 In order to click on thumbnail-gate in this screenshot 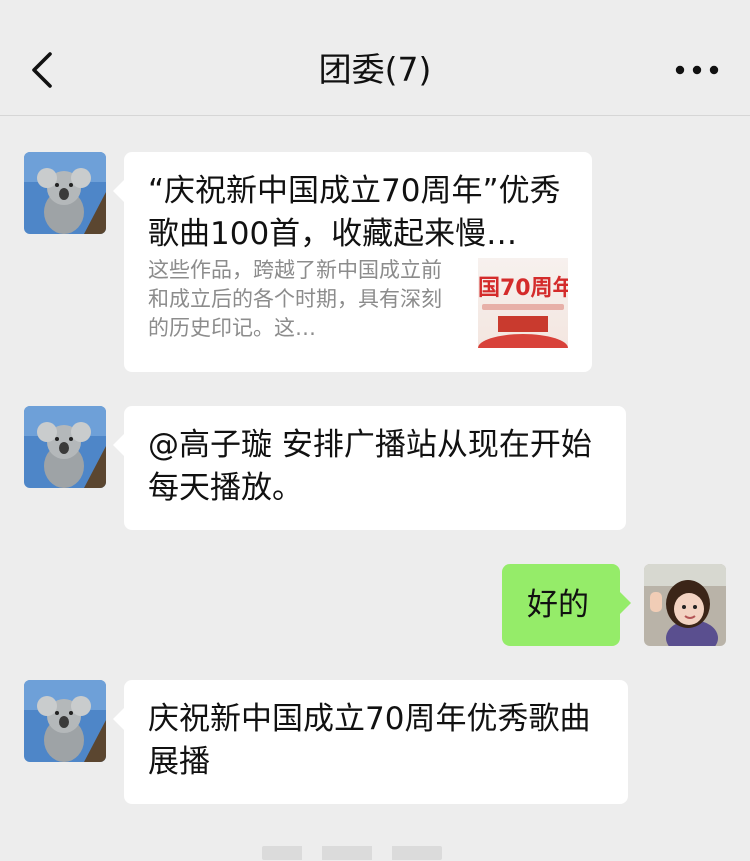, I will do `click(523, 324)`.